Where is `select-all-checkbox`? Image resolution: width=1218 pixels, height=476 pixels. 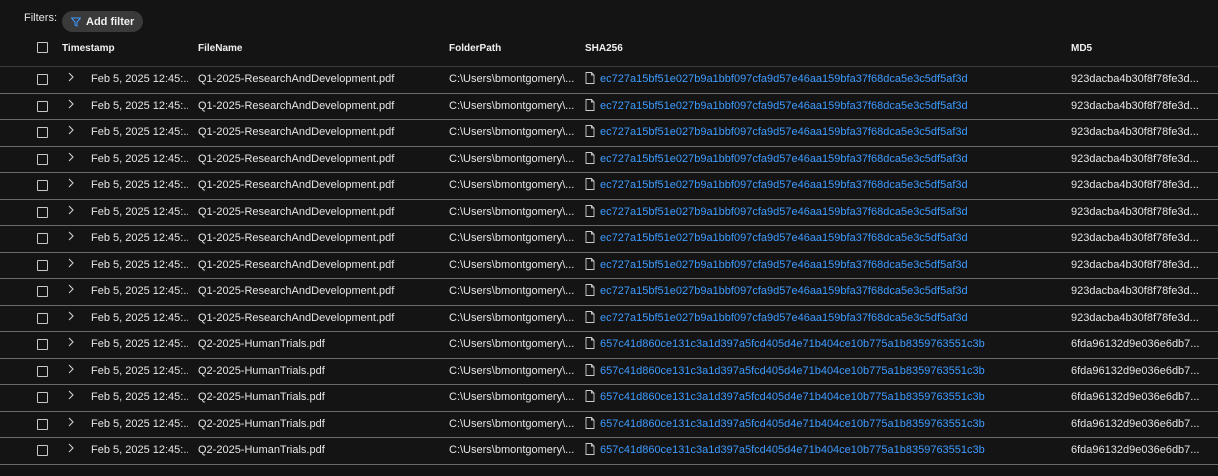 select-all-checkbox is located at coordinates (42, 47).